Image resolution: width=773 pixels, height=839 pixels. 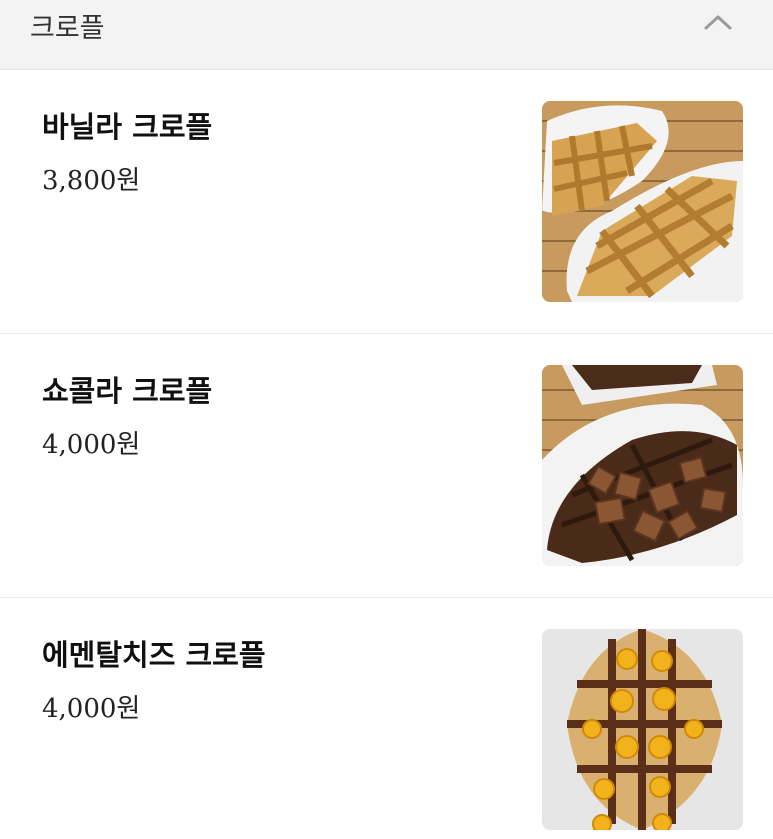 I want to click on item-price: 3,800원, so click(x=91, y=181).